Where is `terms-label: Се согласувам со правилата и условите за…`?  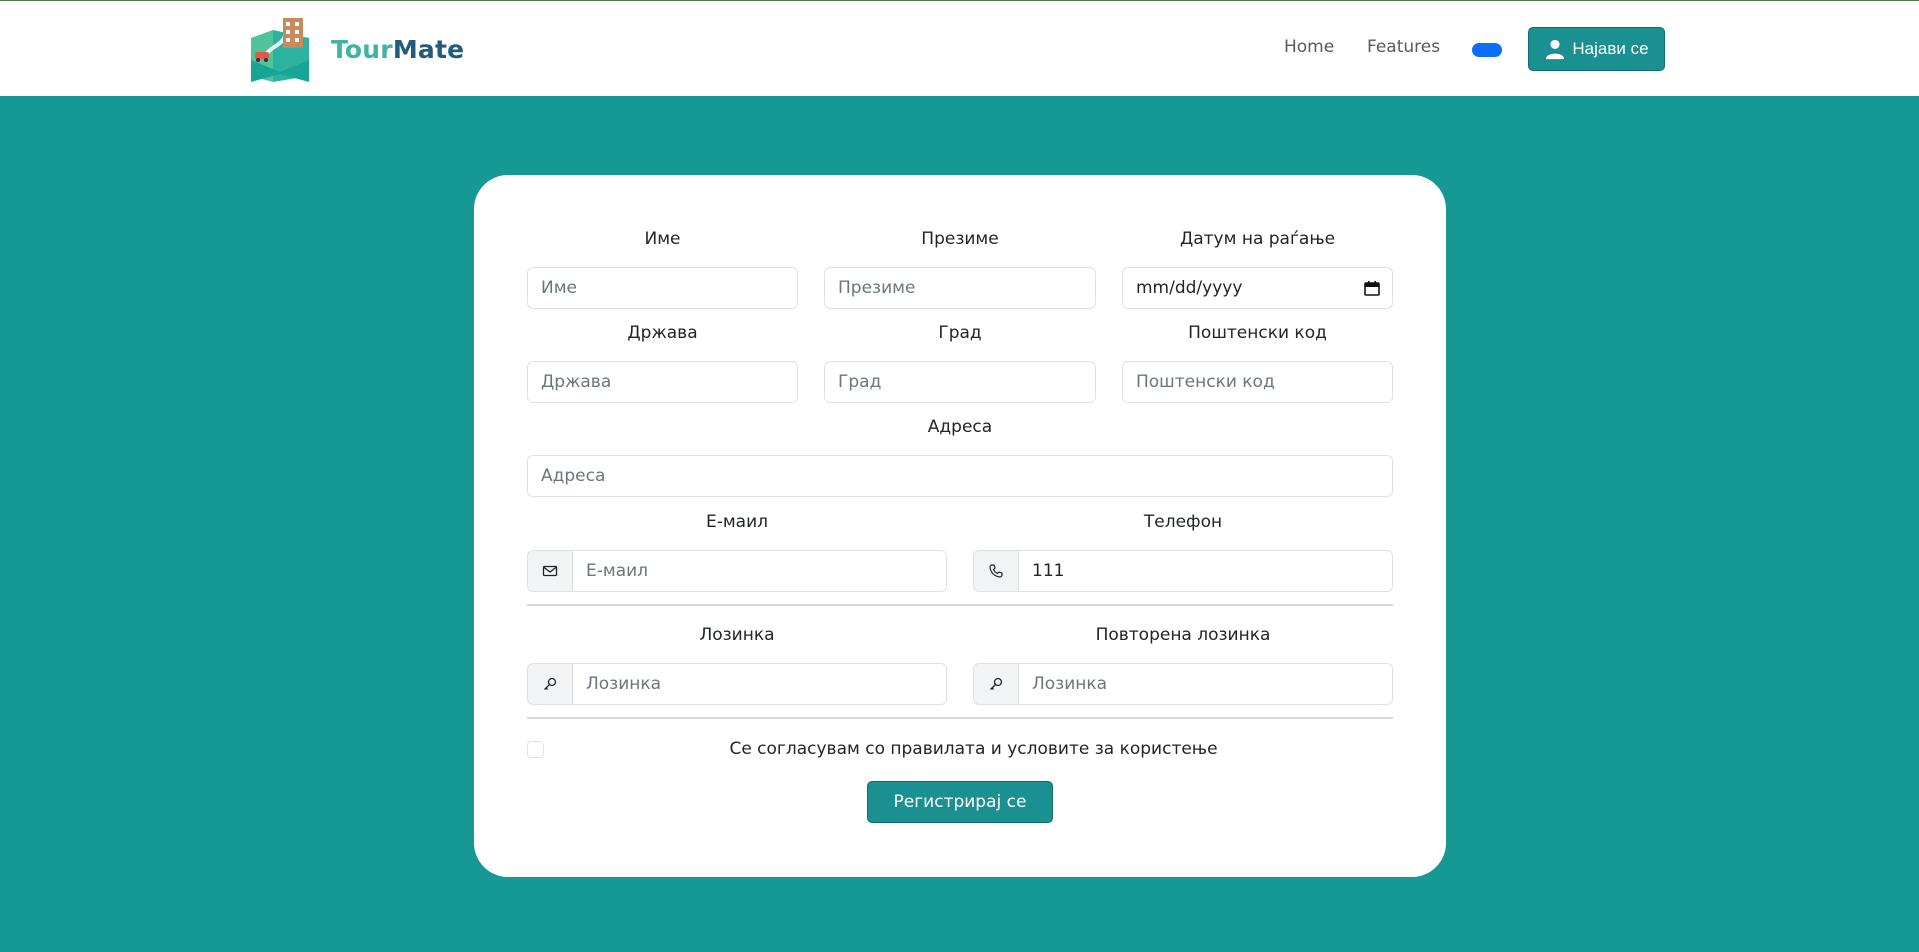 terms-label: Се согласувам со правилата и условите за… is located at coordinates (973, 749).